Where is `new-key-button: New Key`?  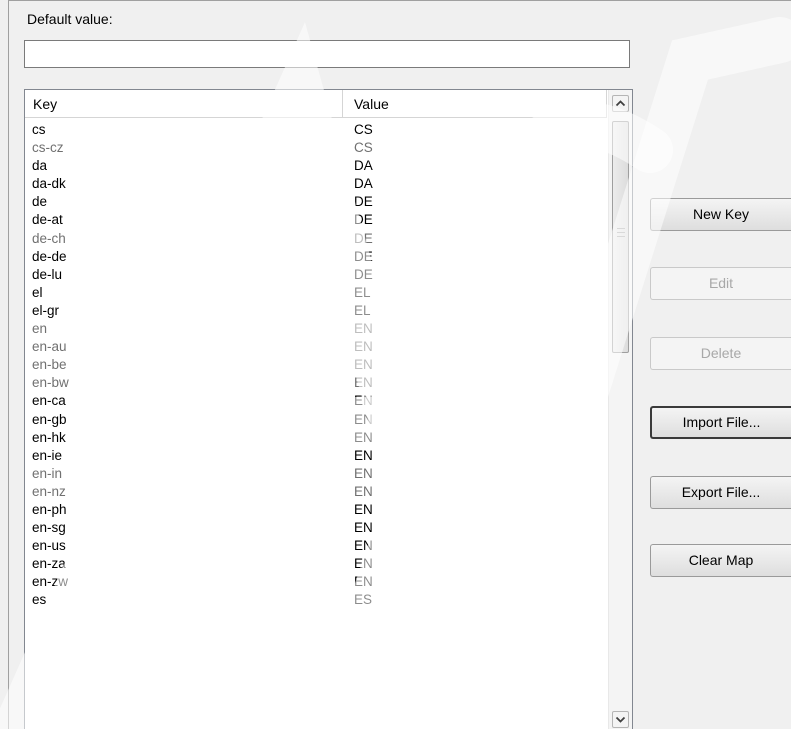 new-key-button: New Key is located at coordinates (720, 214).